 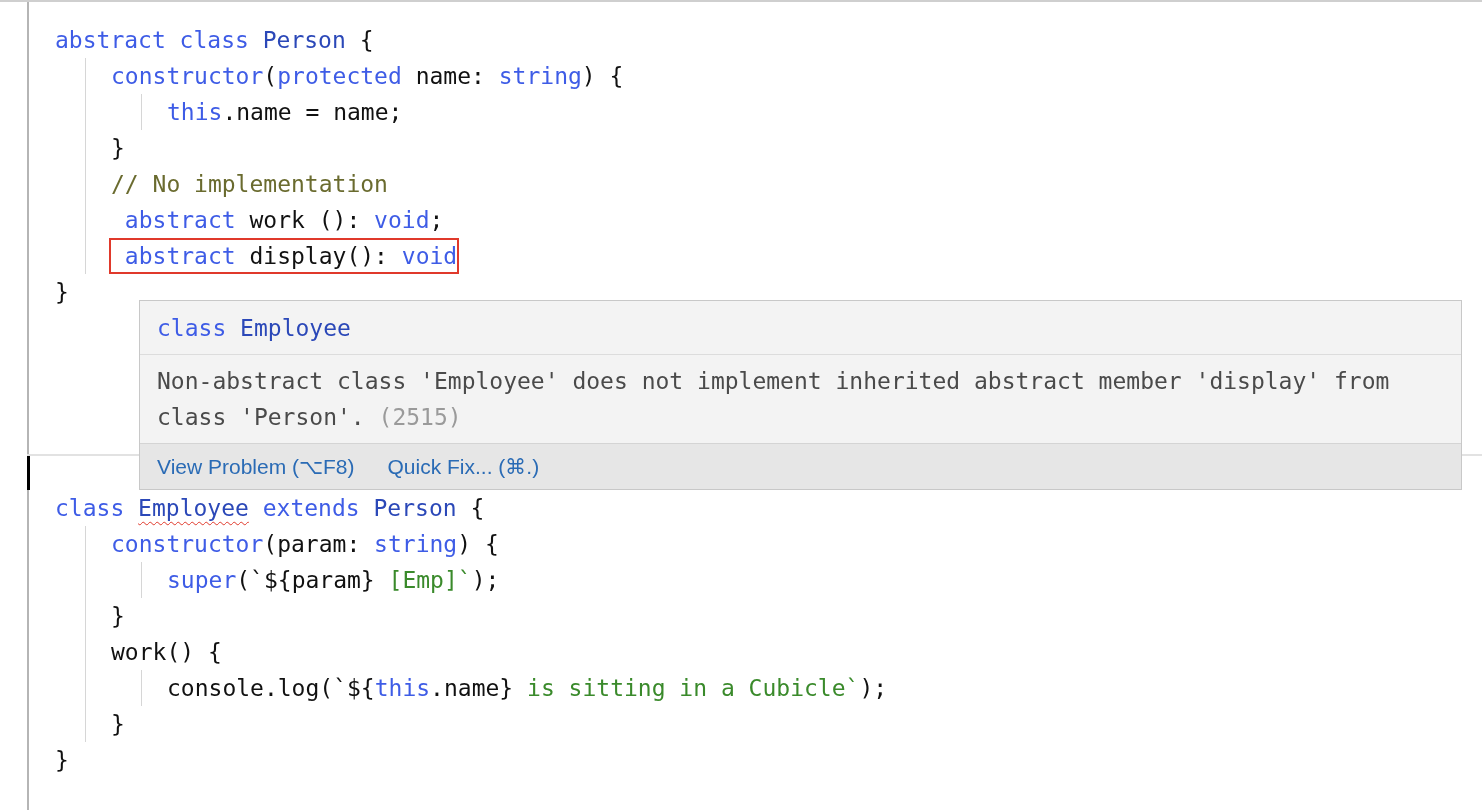 What do you see at coordinates (214, 40) in the screenshot?
I see `code-line: abstract class Person {` at bounding box center [214, 40].